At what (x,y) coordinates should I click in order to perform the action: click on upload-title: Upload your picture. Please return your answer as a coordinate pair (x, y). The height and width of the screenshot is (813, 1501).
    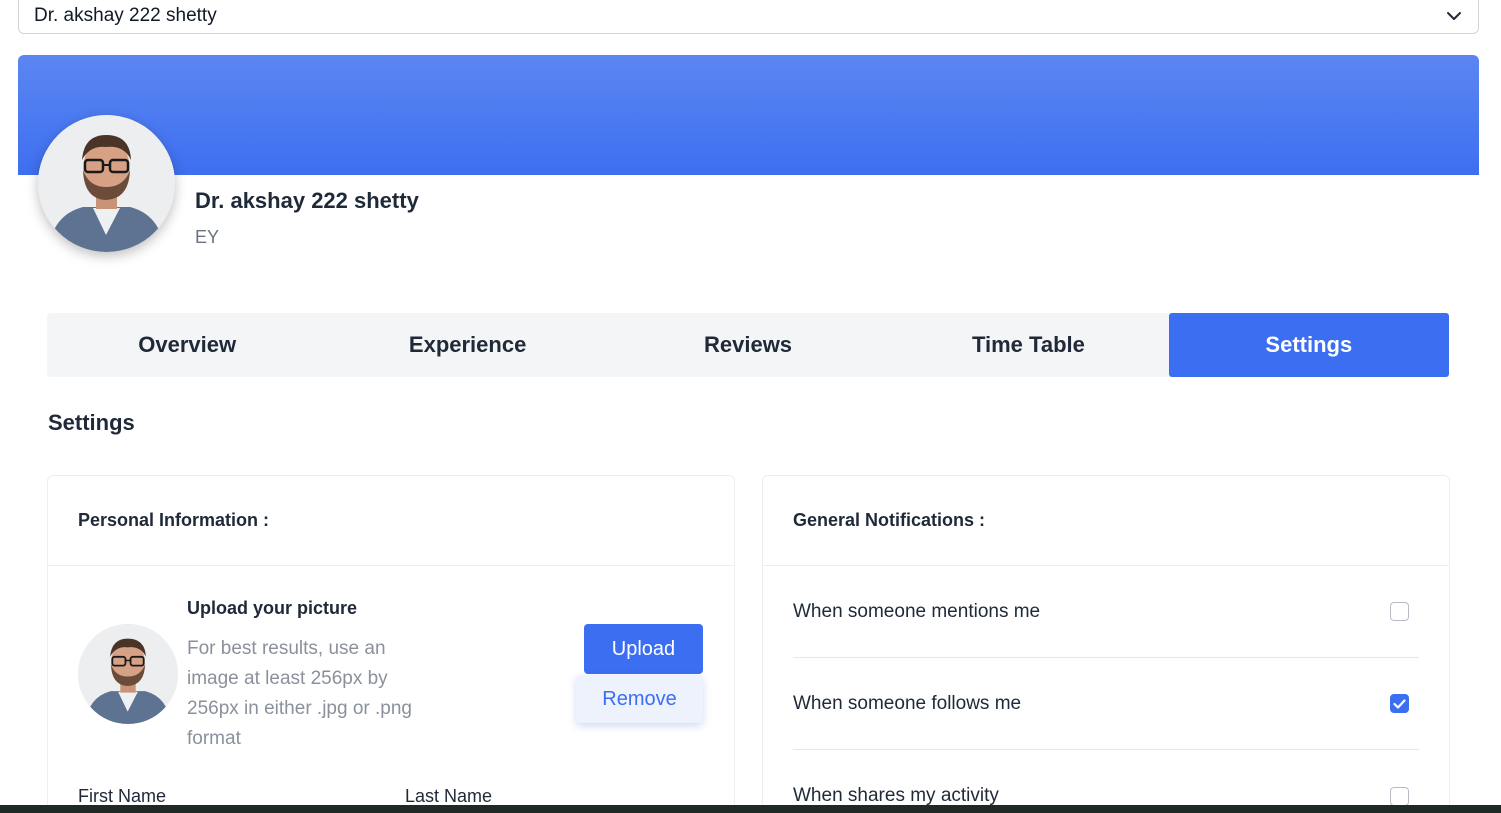
    Looking at the image, I should click on (272, 608).